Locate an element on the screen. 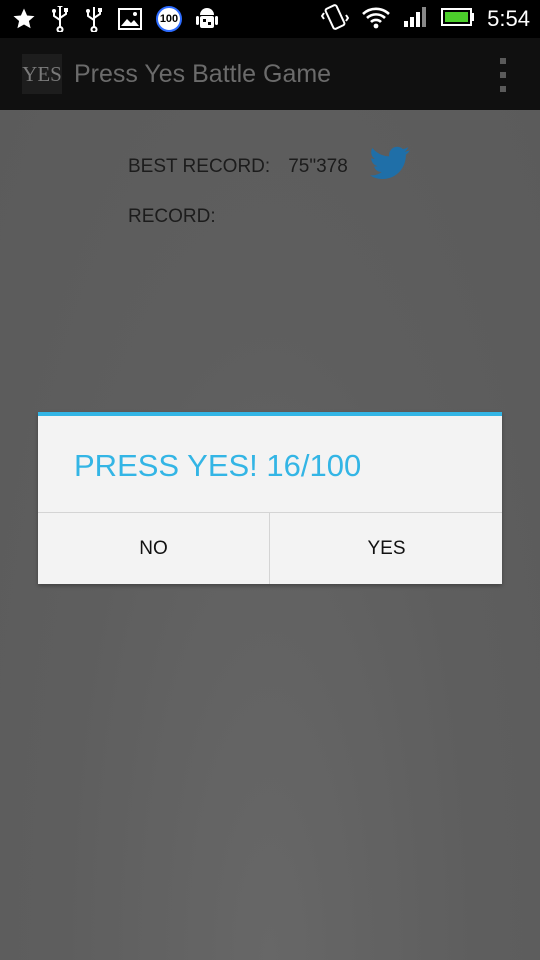  app-title: Press Yes Battle Game is located at coordinates (203, 74).